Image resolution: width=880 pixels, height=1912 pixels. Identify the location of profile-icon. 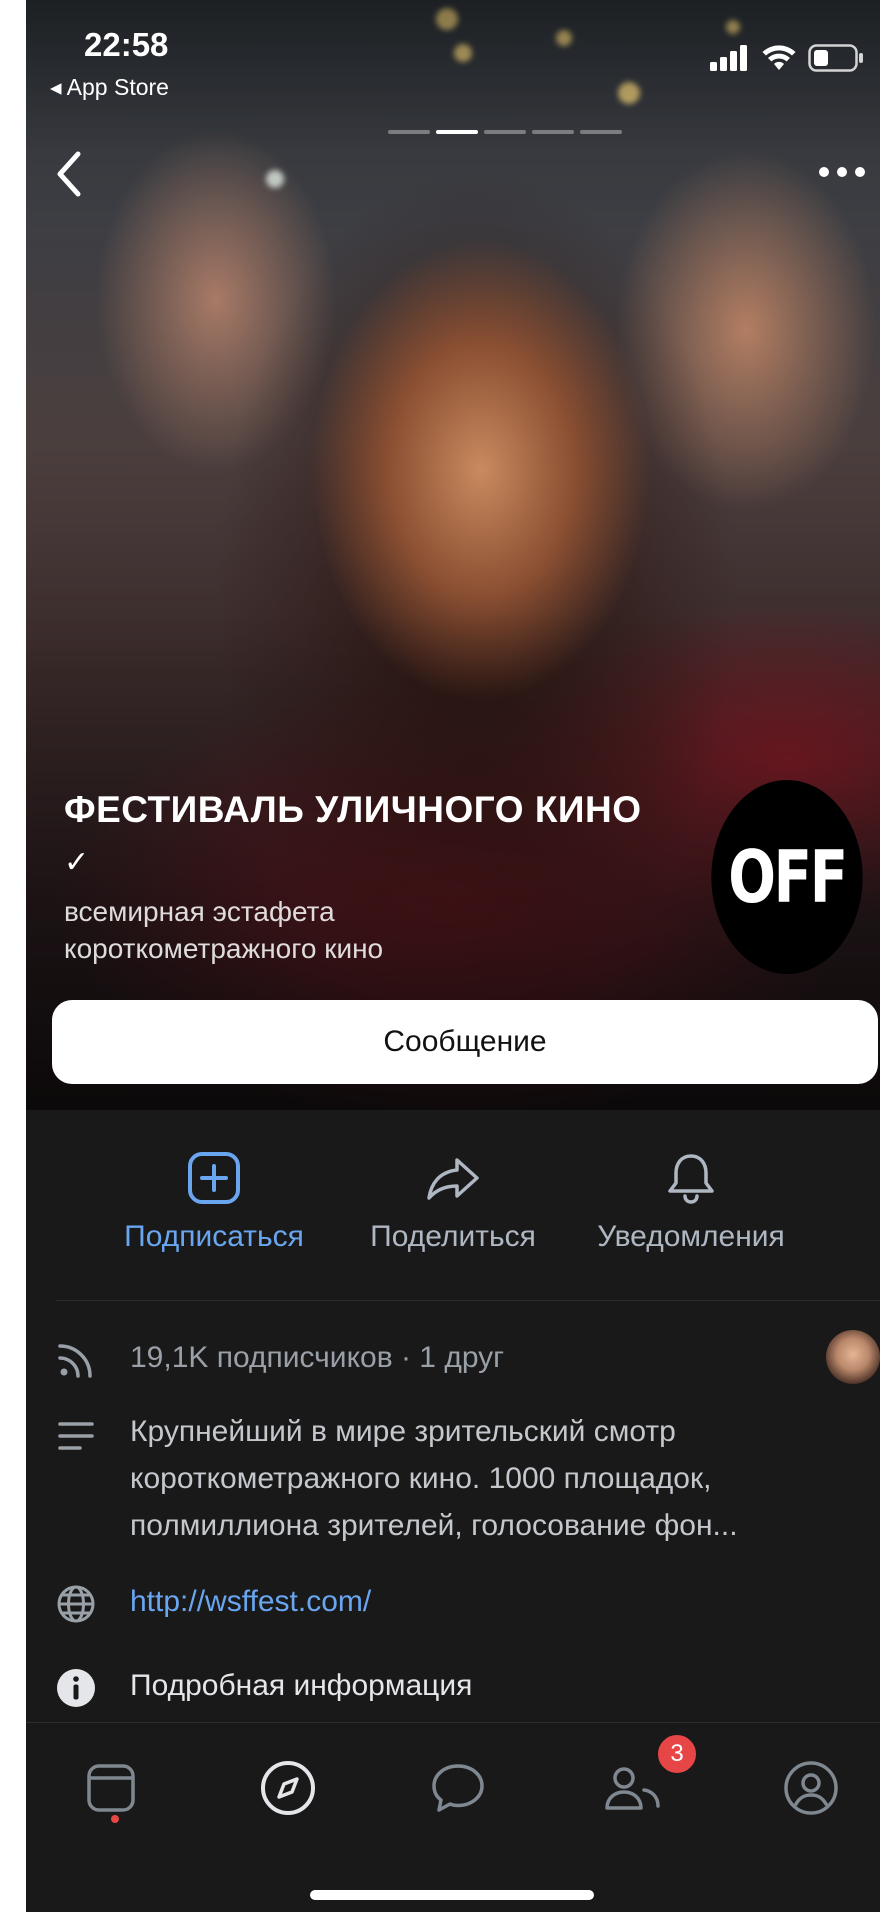
(811, 1788).